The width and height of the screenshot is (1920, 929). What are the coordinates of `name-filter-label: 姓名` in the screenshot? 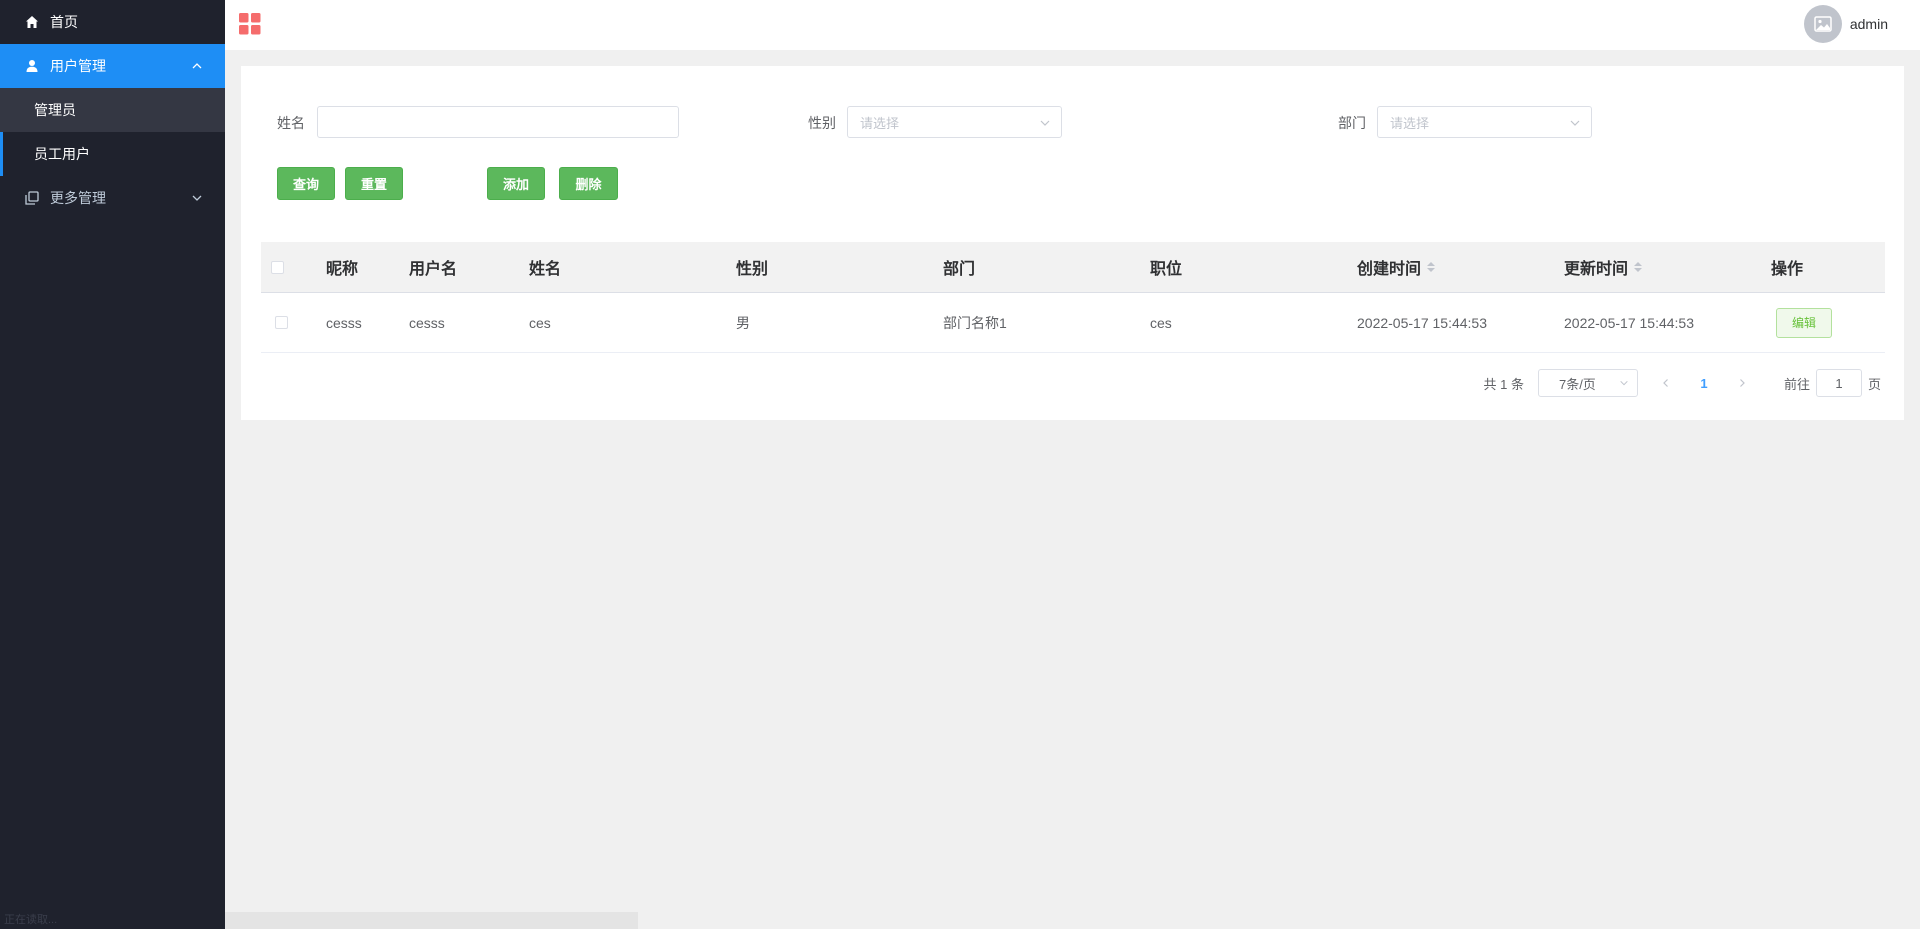 It's located at (291, 123).